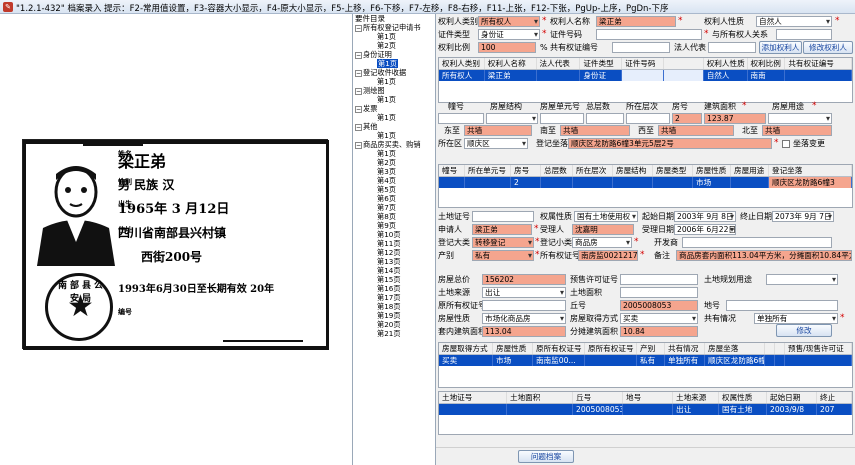 This screenshot has width=855, height=465. I want to click on land-cert-input, so click(503, 216).